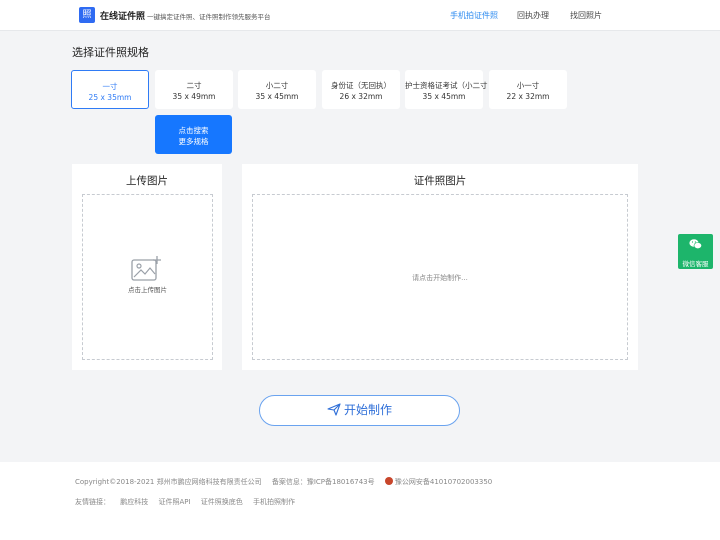 This screenshot has width=720, height=540. I want to click on friend-link: 证件照API, so click(174, 502).